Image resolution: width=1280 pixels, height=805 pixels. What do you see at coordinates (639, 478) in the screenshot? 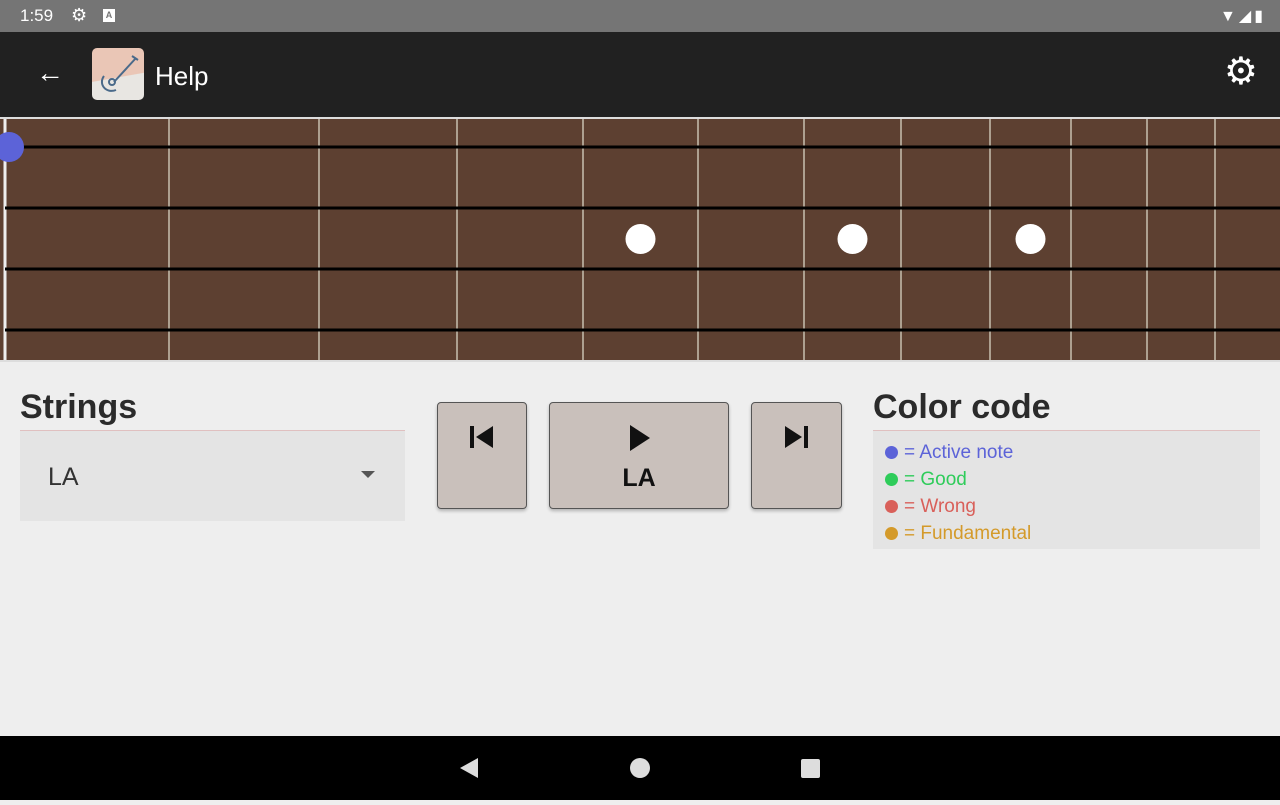
I see `play-note-label: LA` at bounding box center [639, 478].